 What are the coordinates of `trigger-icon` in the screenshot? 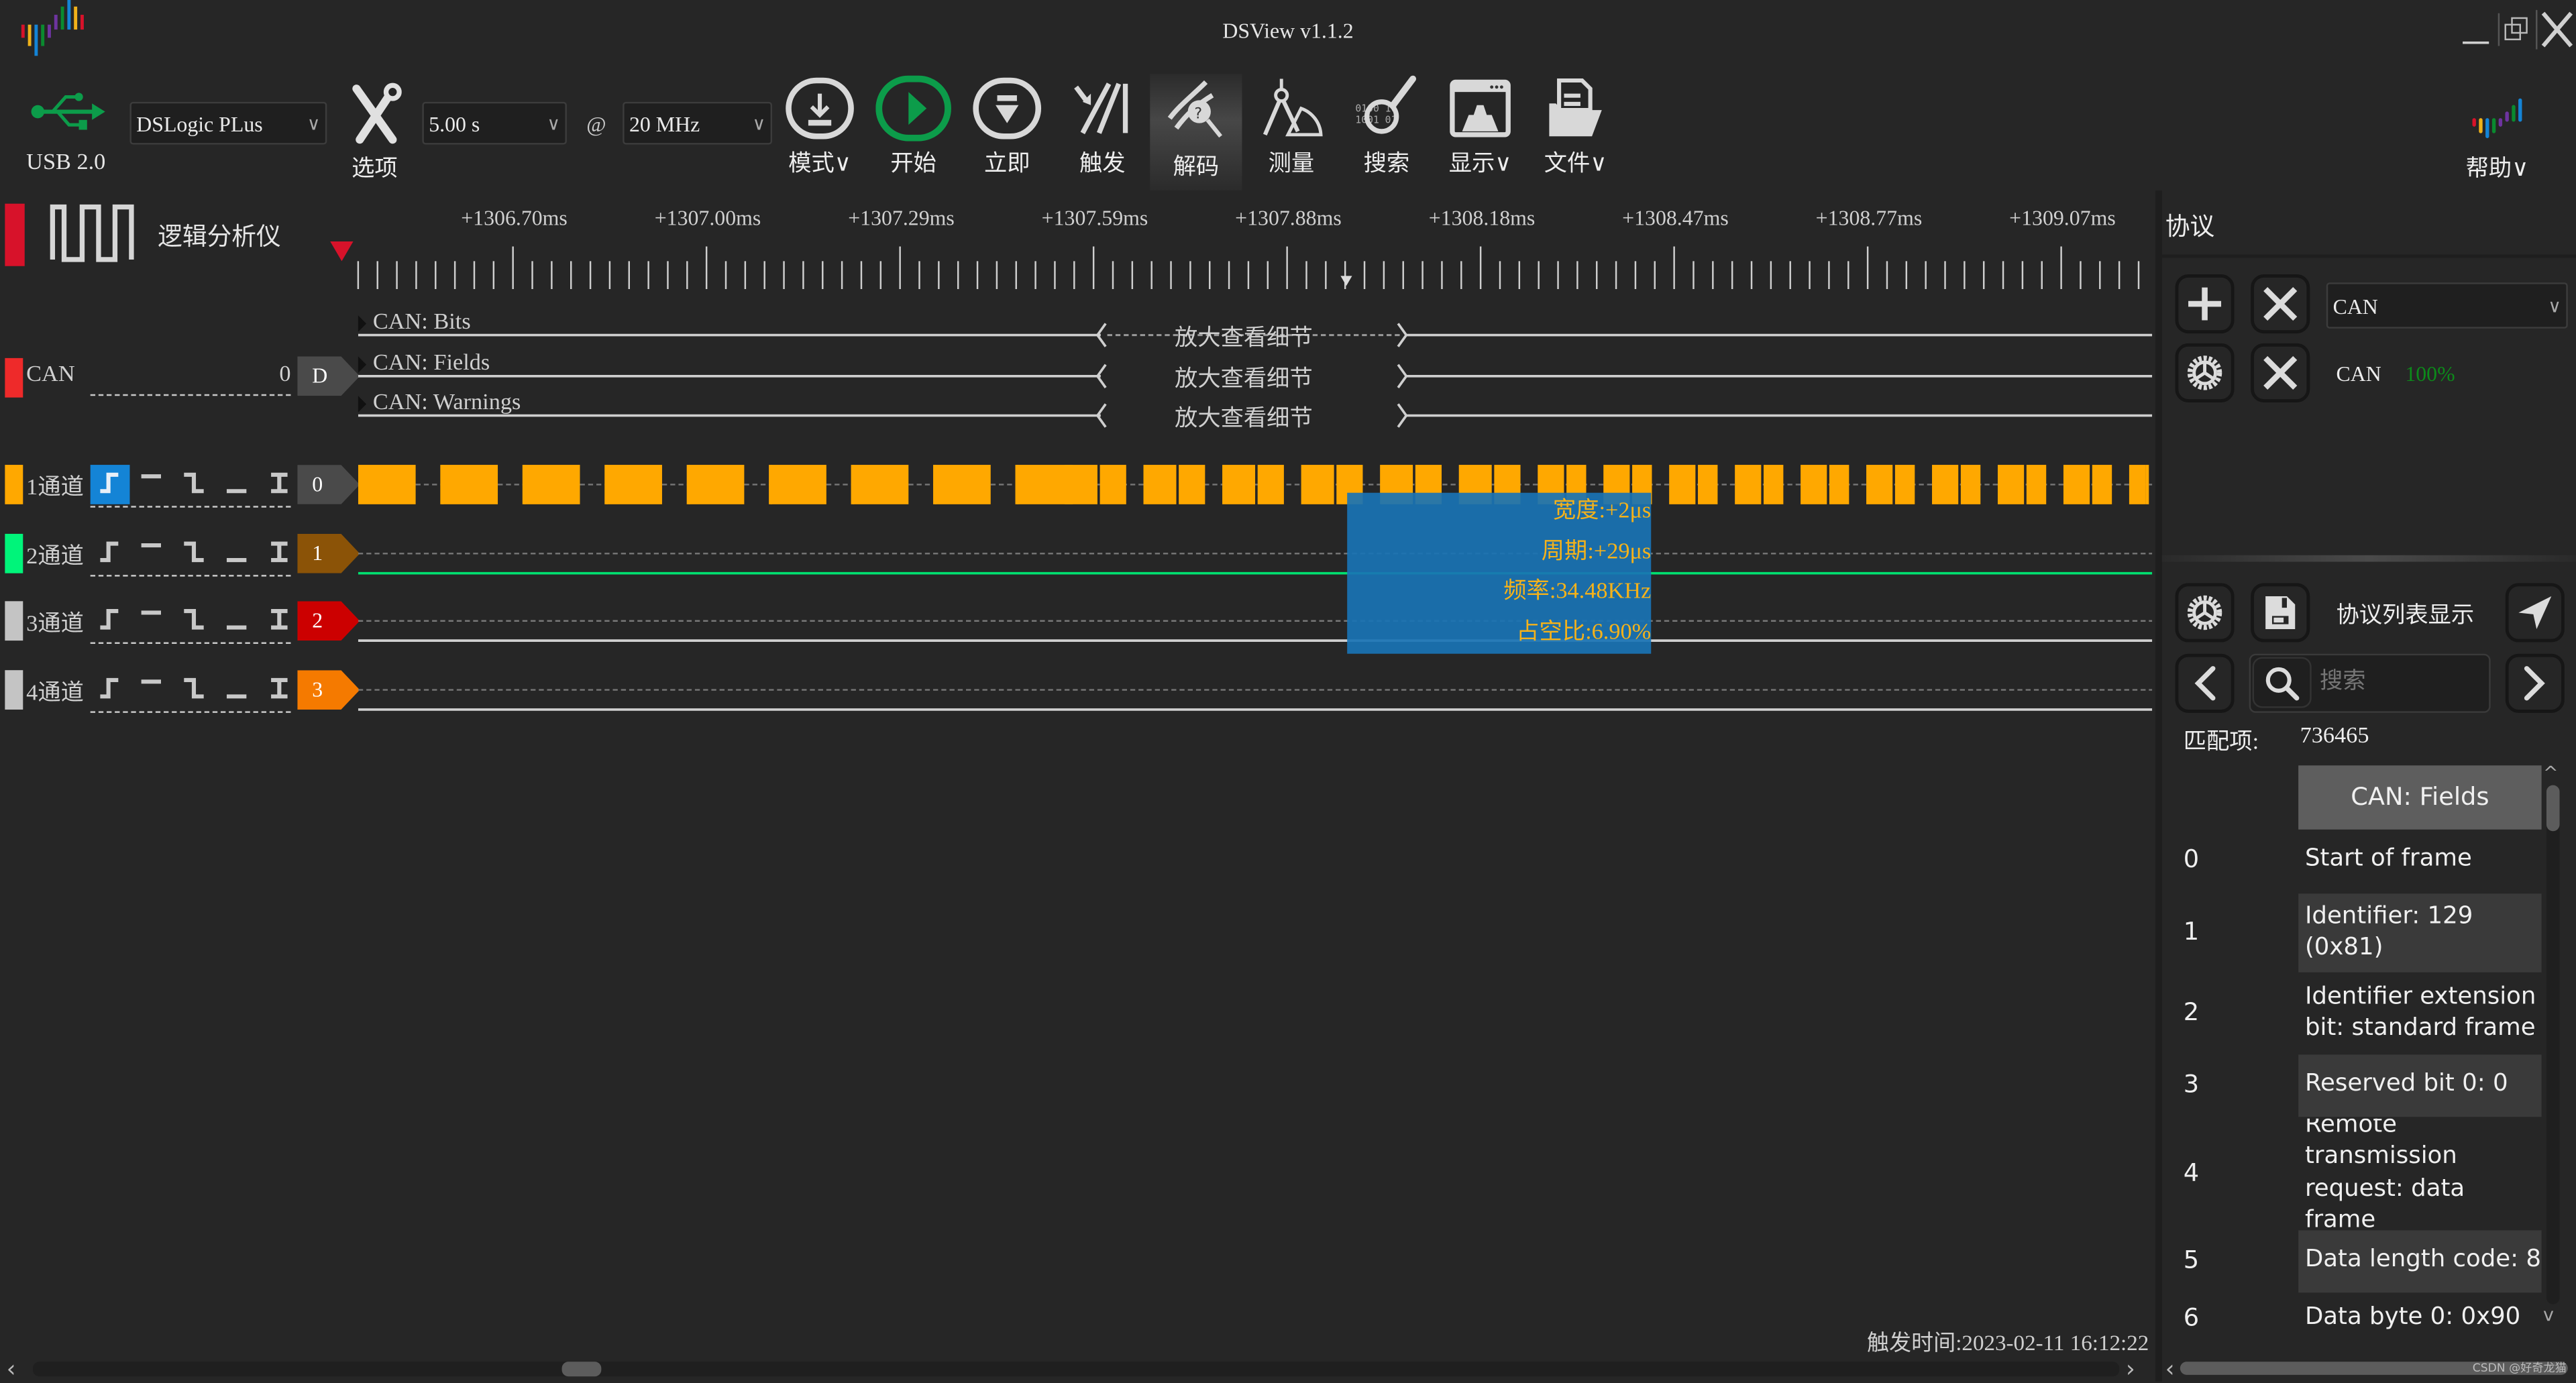 It's located at (1102, 108).